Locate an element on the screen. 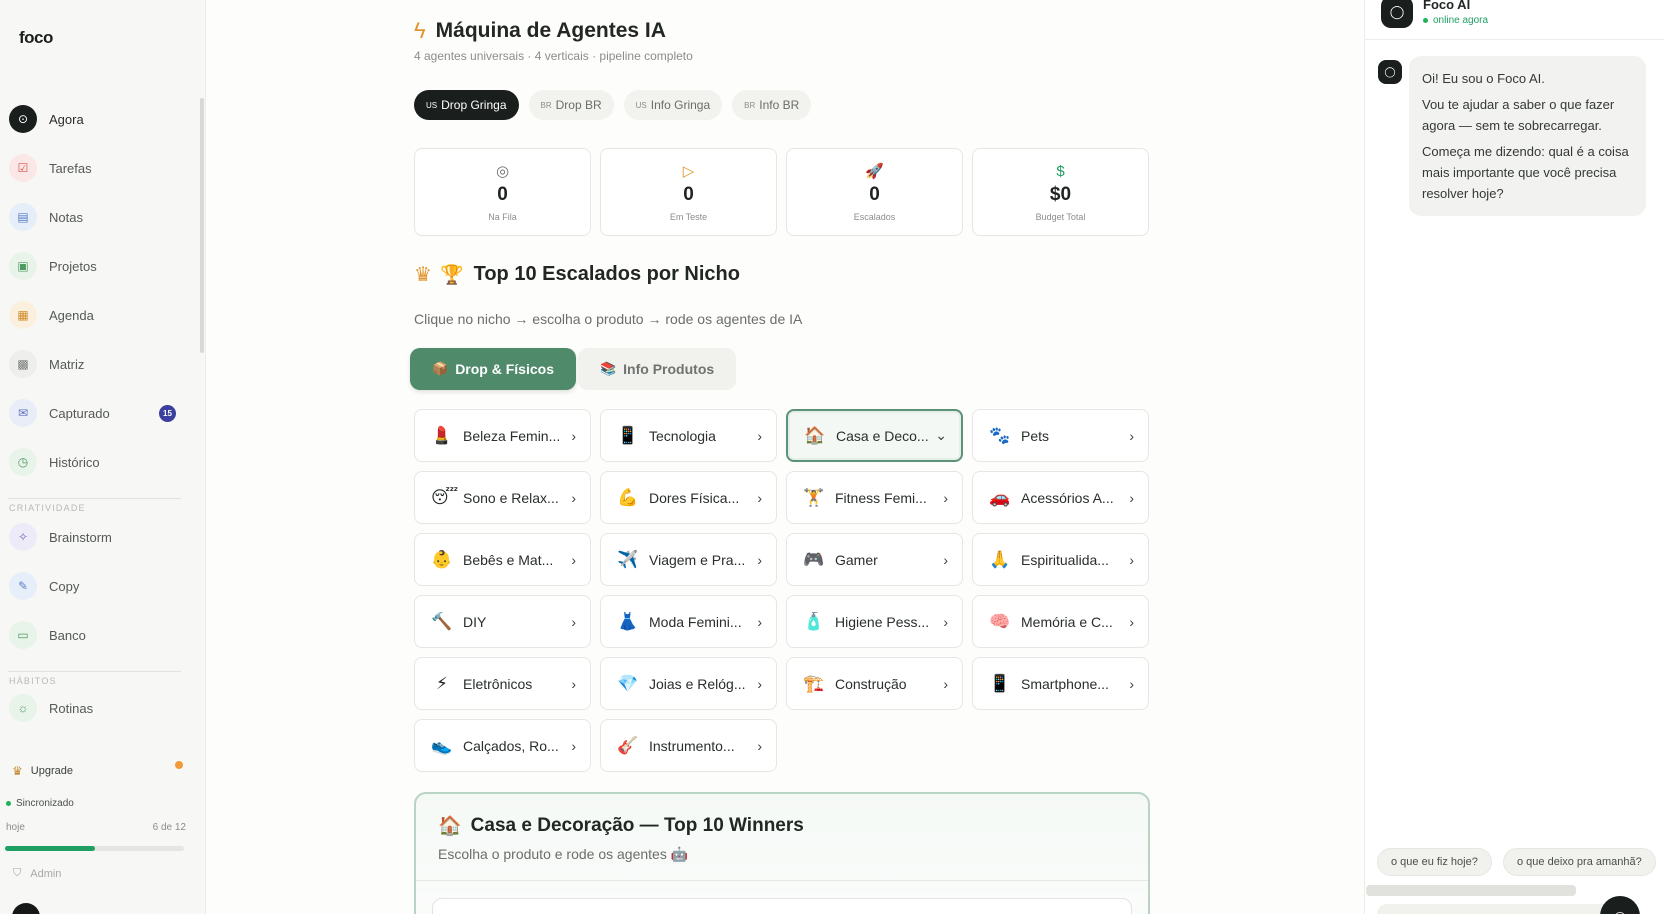 This screenshot has height=914, width=1664. niche-emoji-icon: 🚗 is located at coordinates (1000, 497).